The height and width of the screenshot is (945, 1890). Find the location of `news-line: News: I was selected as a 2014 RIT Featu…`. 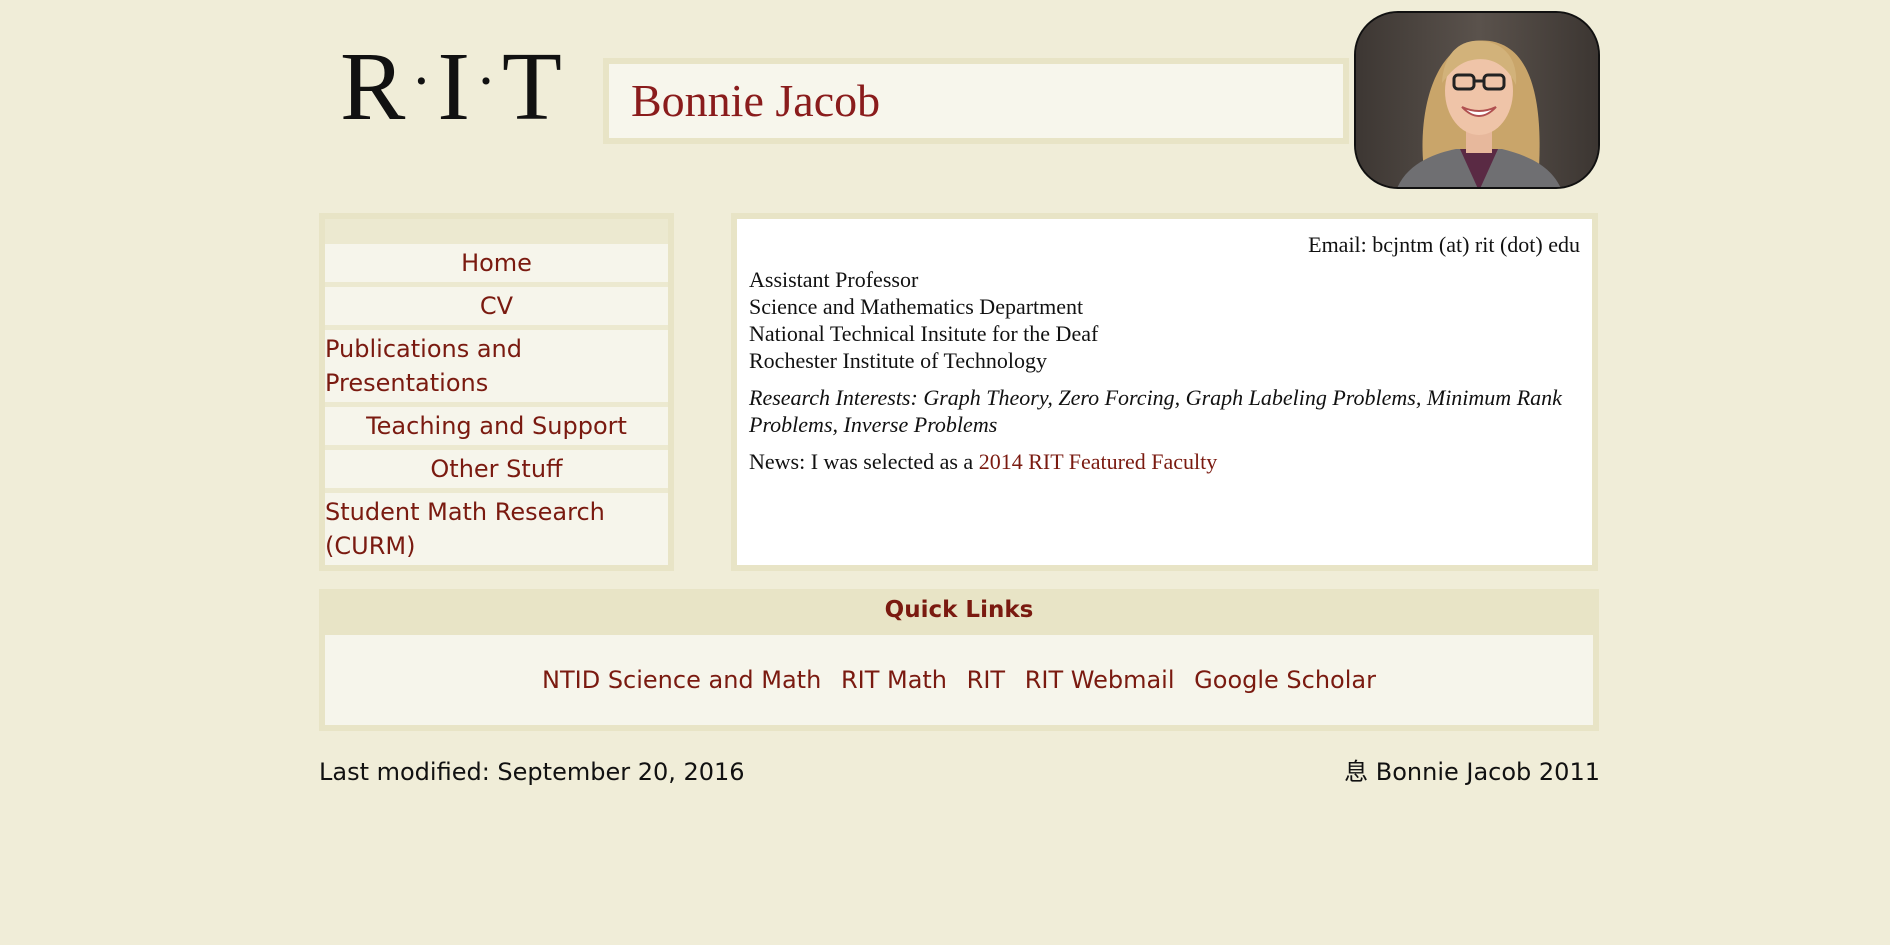

news-line: News: I was selected as a 2014 RIT Featu… is located at coordinates (1164, 461).